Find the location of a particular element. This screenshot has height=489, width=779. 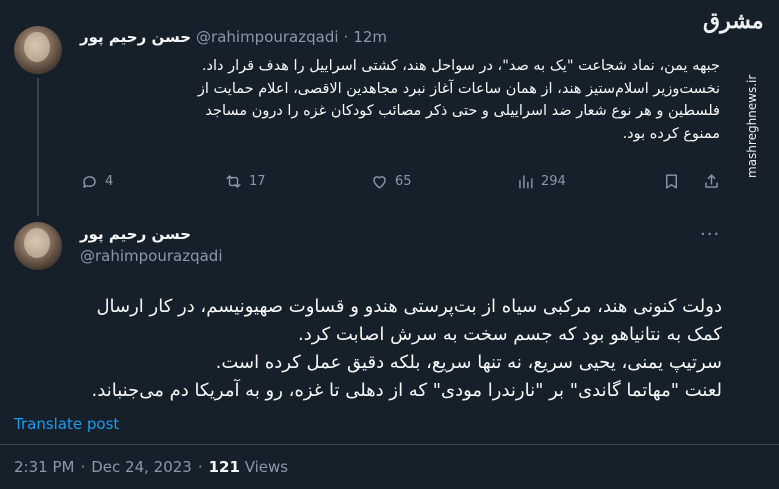

bookmark-button is located at coordinates (671, 181).